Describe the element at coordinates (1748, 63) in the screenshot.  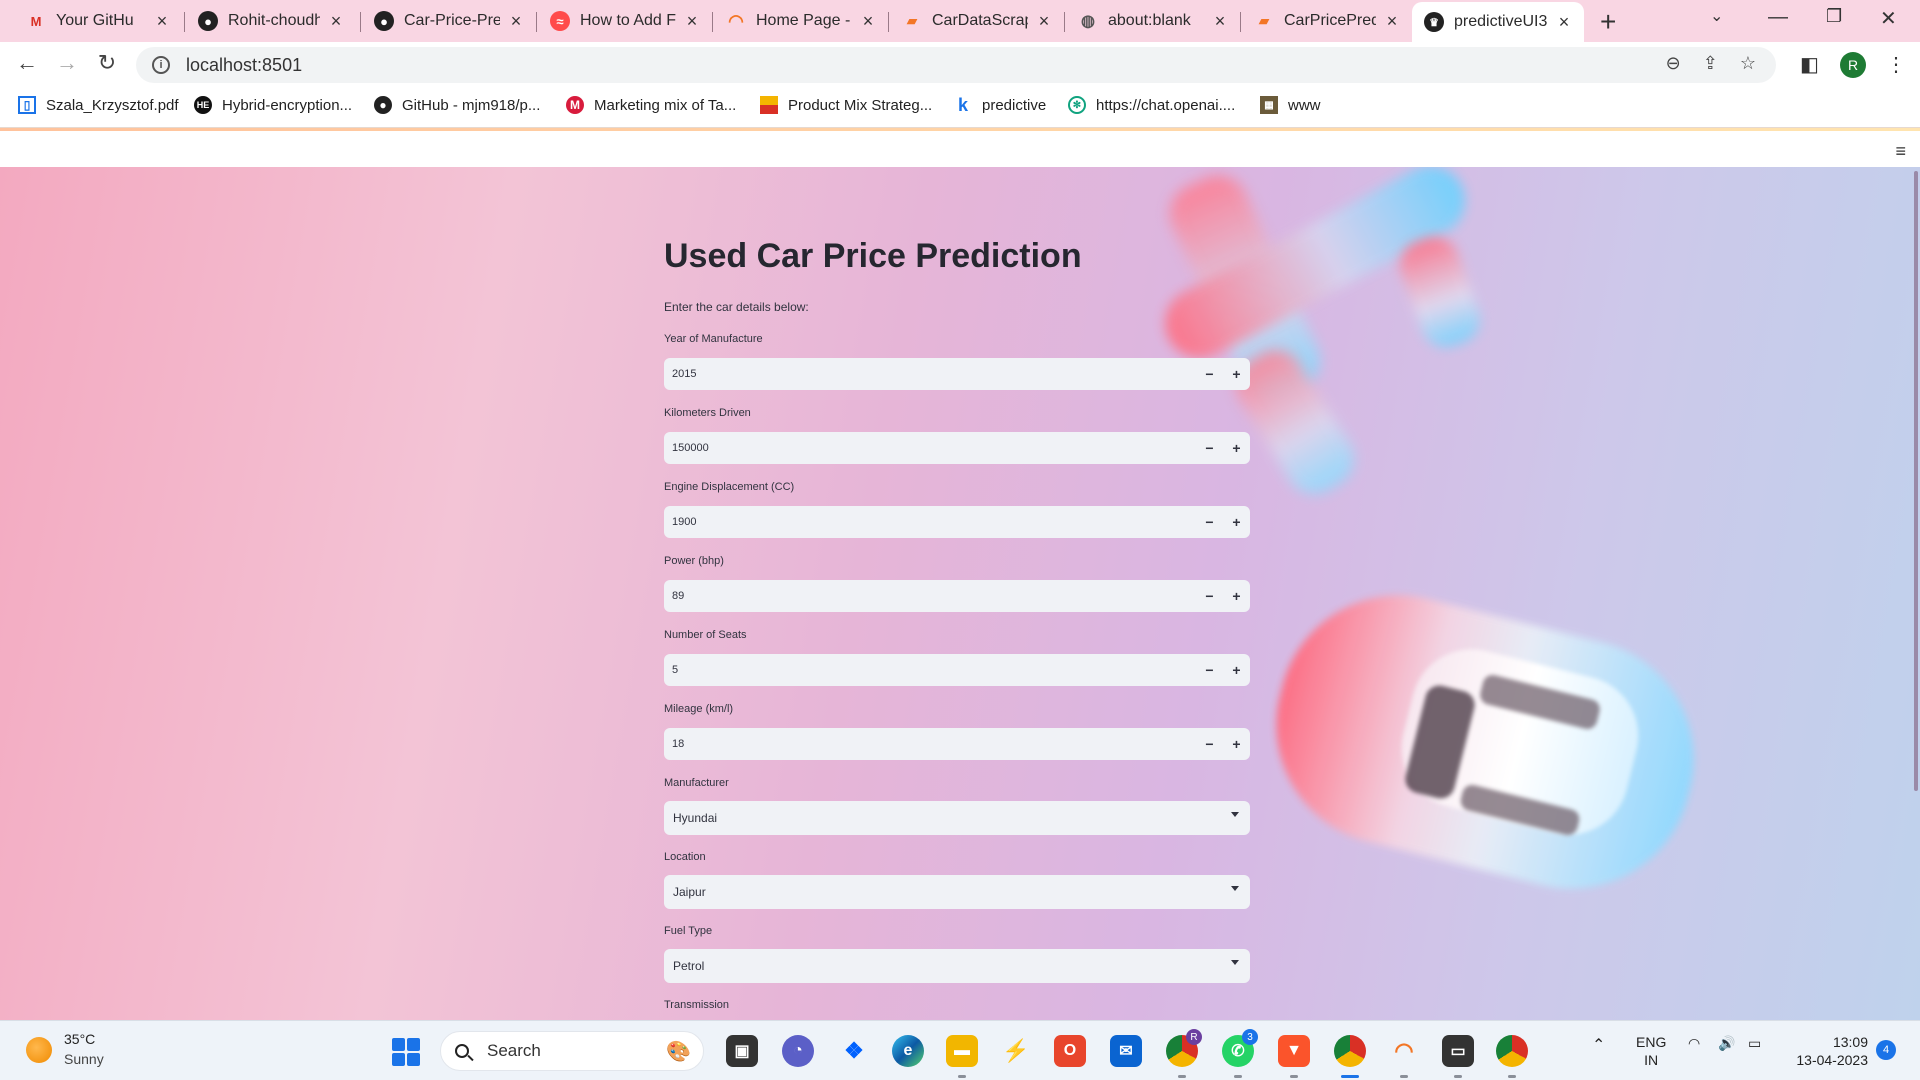
I see `bookmark-star-icon: ☆` at that location.